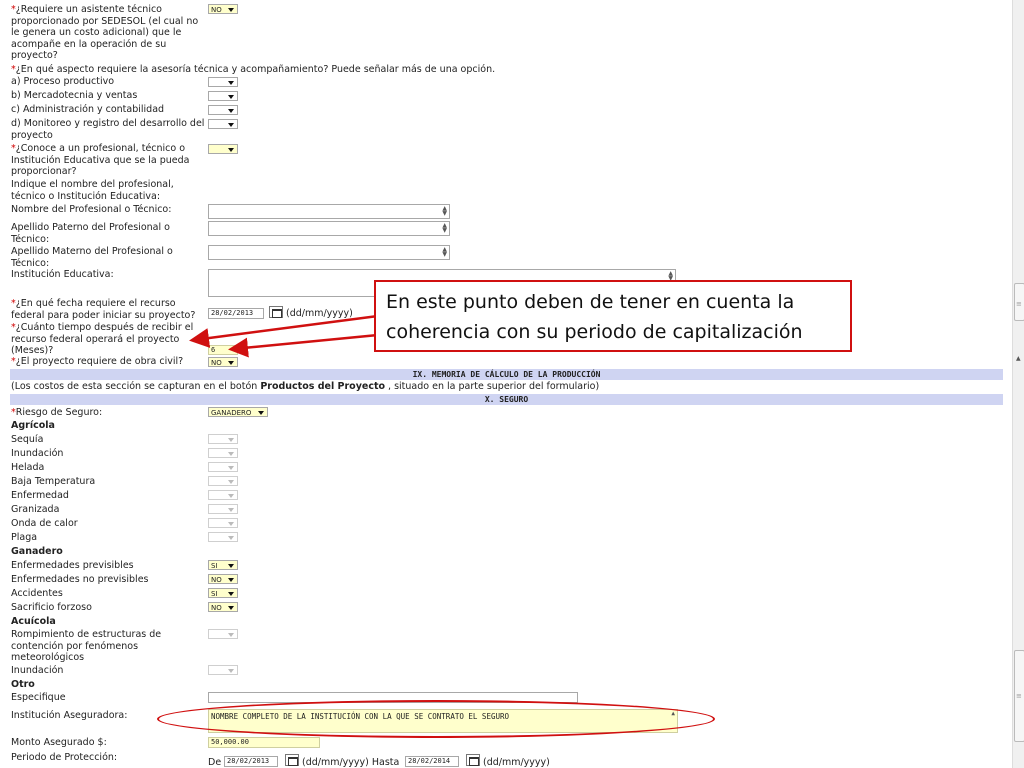 This screenshot has width=1024, height=768. What do you see at coordinates (223, 96) in the screenshot?
I see `opt-b-select` at bounding box center [223, 96].